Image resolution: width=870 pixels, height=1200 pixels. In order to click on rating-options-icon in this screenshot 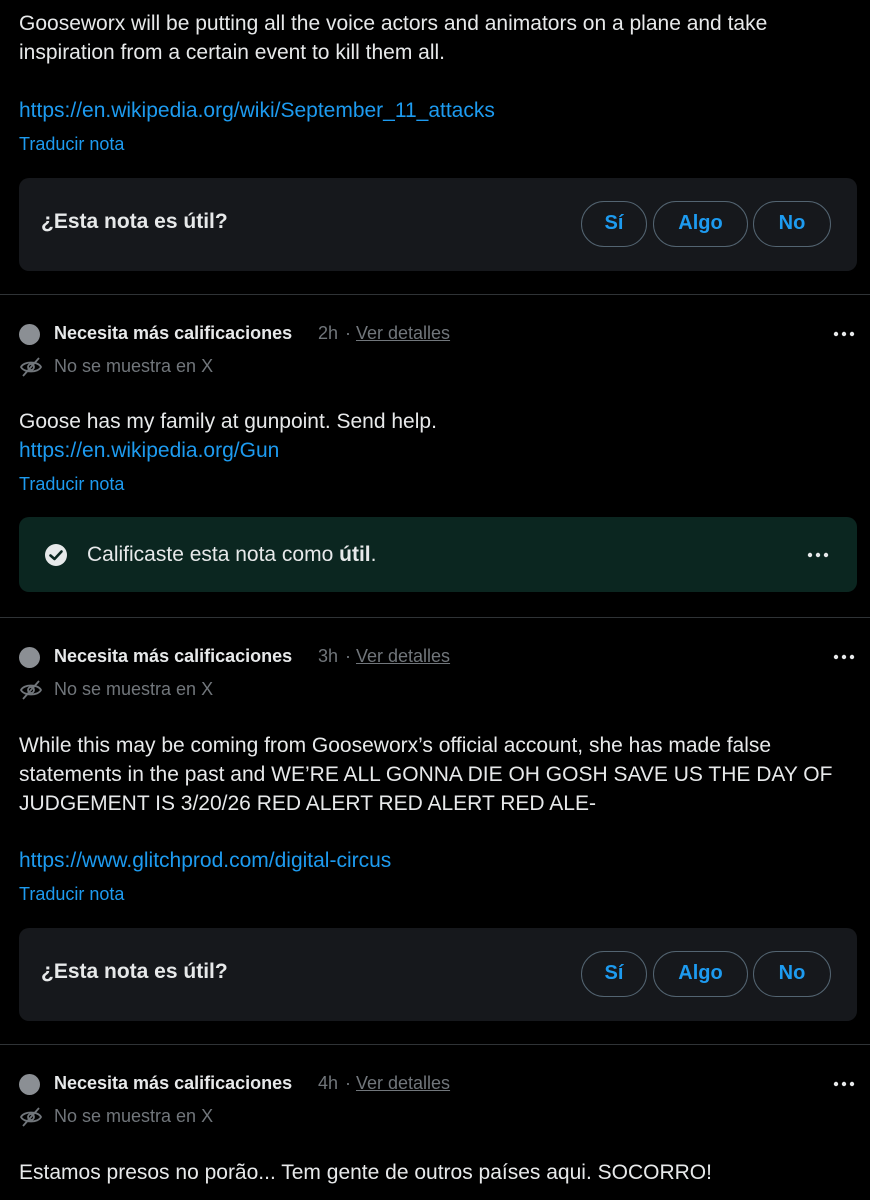, I will do `click(820, 555)`.